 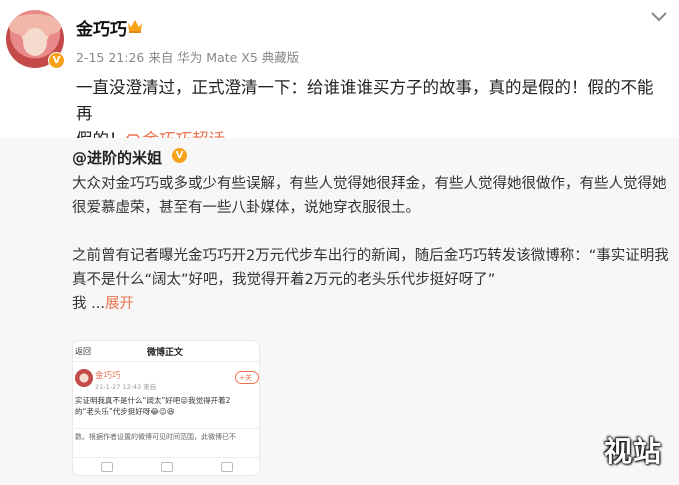 What do you see at coordinates (153, 406) in the screenshot?
I see `thumb-text: 实证明我真不是什么“阔太”好吧😜我觉得开着2 的“老头乐”代步挺好呀😂😉😆` at bounding box center [153, 406].